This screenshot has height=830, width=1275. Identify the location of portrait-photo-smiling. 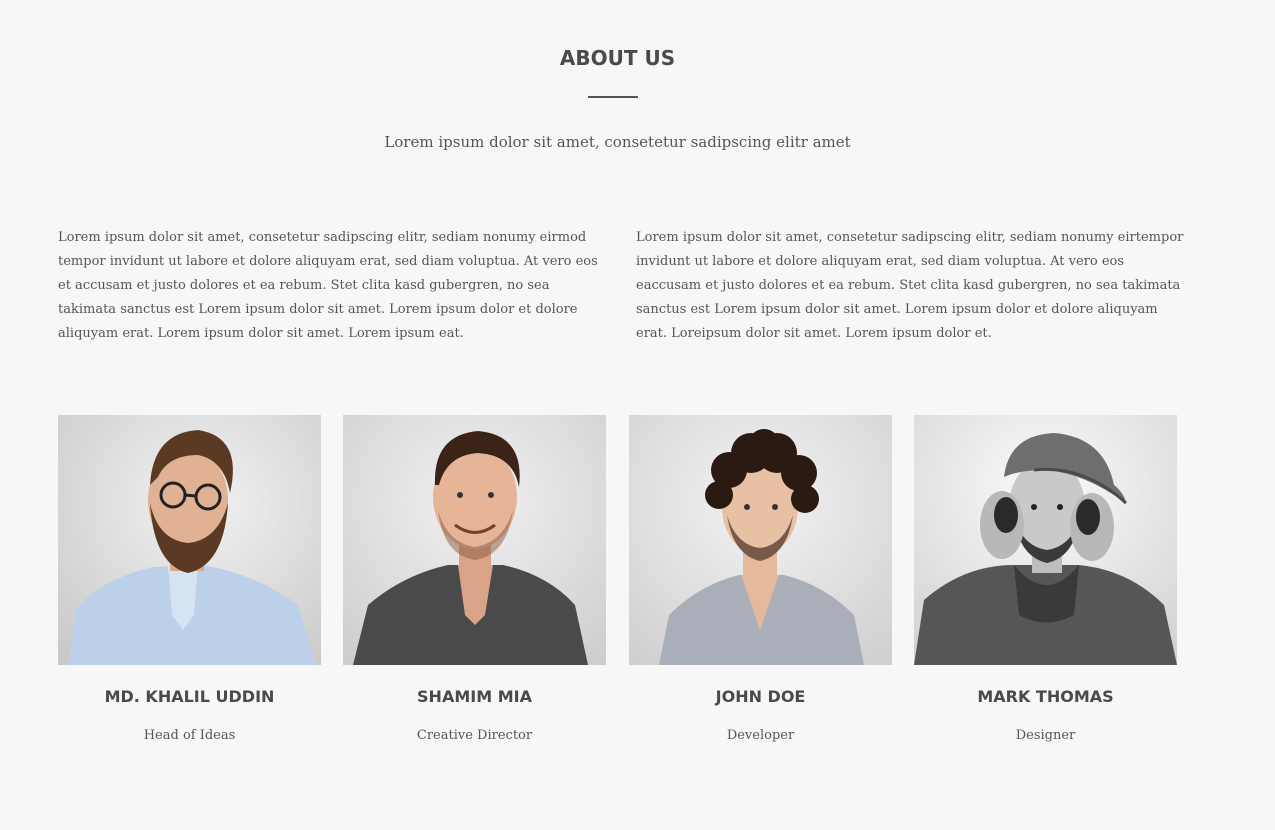
(474, 540).